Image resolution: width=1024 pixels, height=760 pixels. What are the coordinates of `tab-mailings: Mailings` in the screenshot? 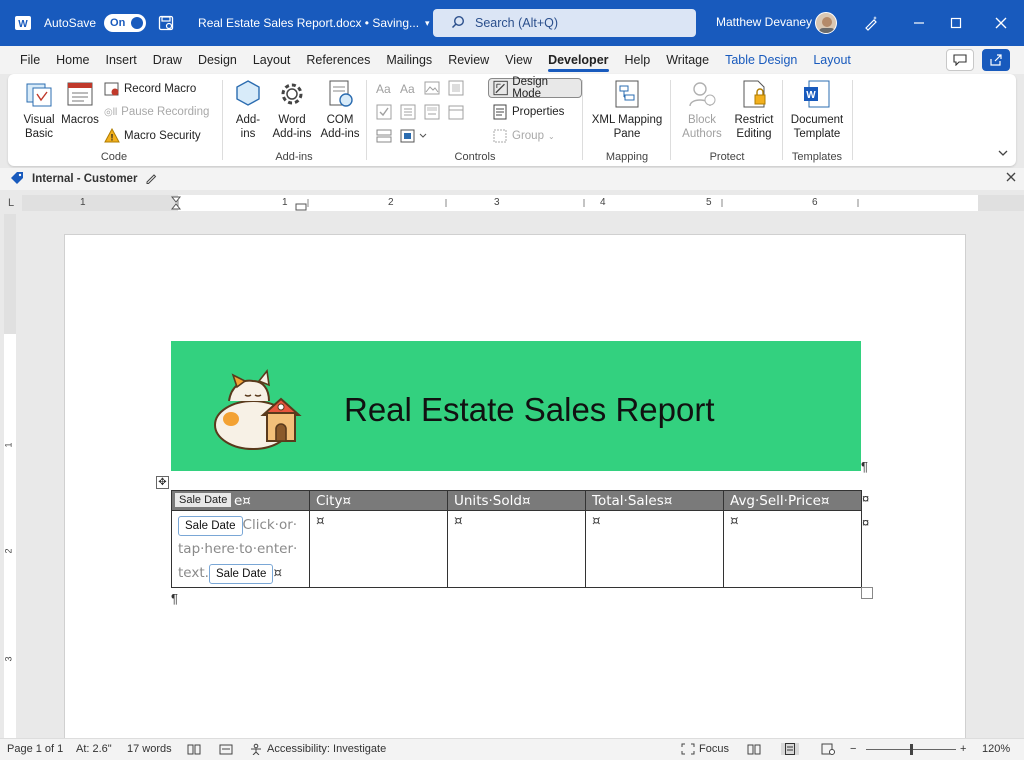 It's located at (409, 60).